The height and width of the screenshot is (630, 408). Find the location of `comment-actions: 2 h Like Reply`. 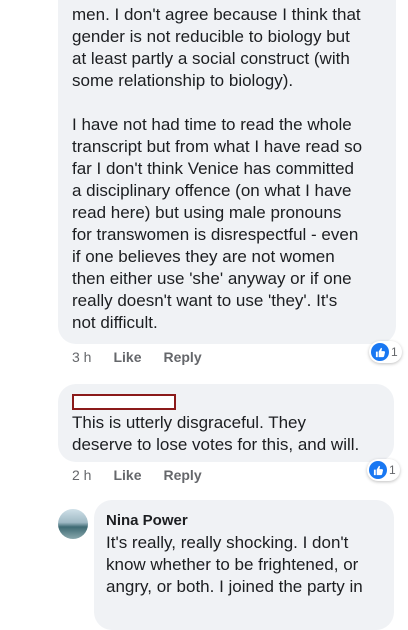

comment-actions: 2 h Like Reply is located at coordinates (148, 475).